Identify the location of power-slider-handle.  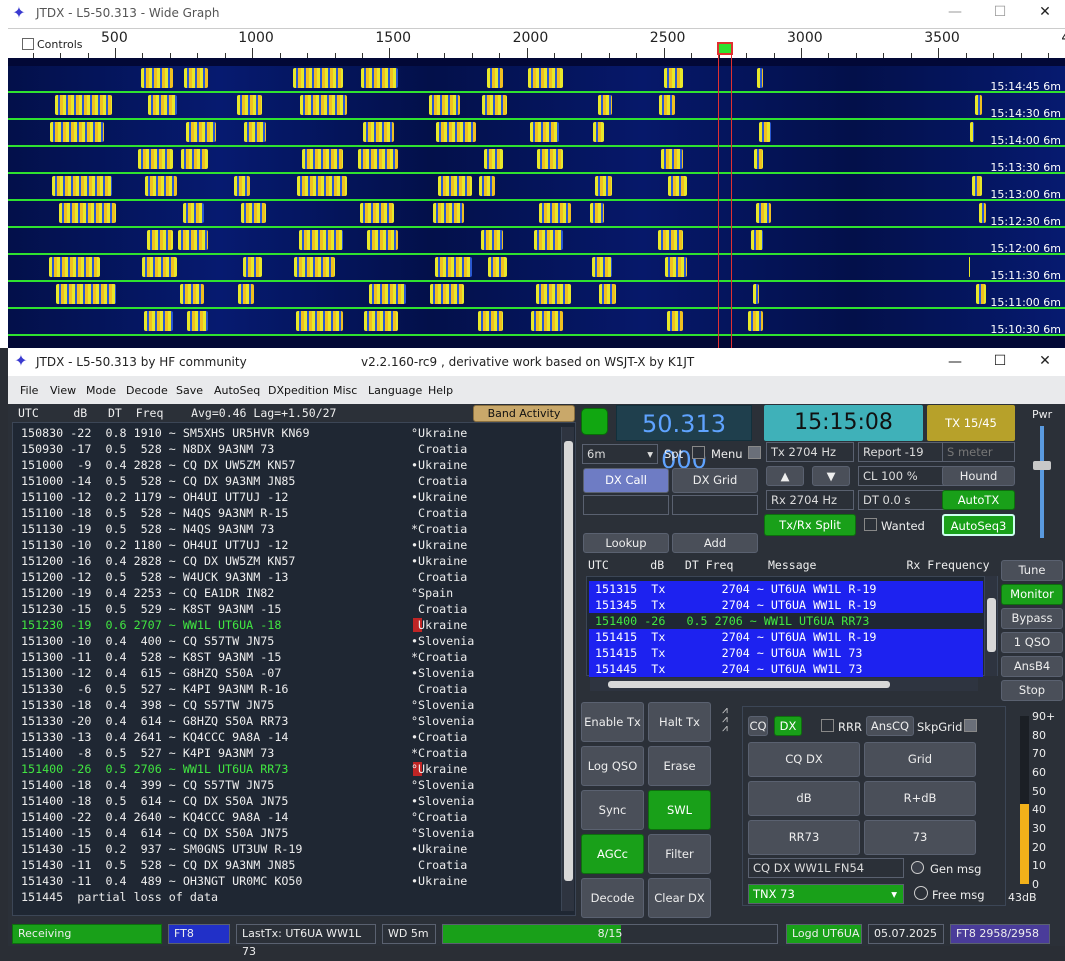
(1042, 465).